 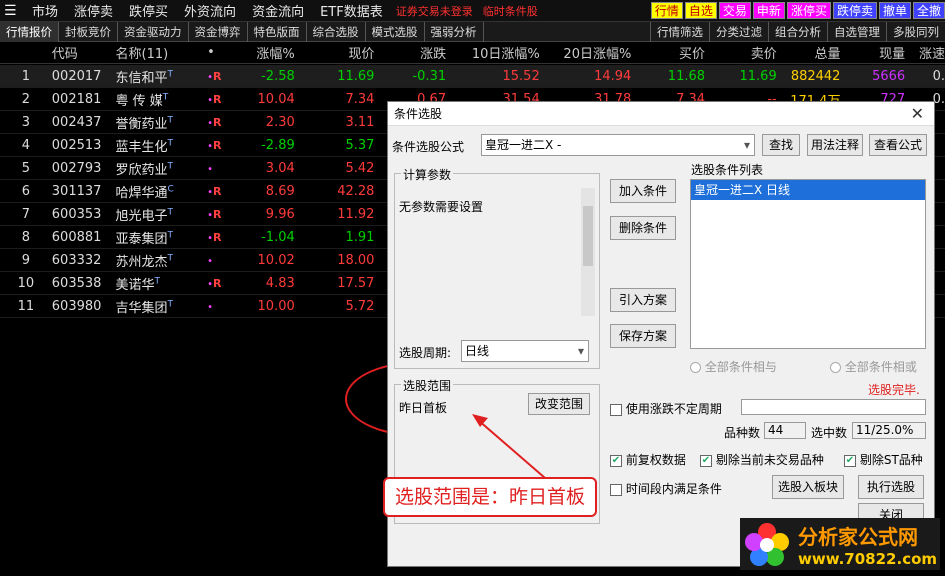 What do you see at coordinates (858, 536) in the screenshot?
I see `watermark-title: 分析家公式网` at bounding box center [858, 536].